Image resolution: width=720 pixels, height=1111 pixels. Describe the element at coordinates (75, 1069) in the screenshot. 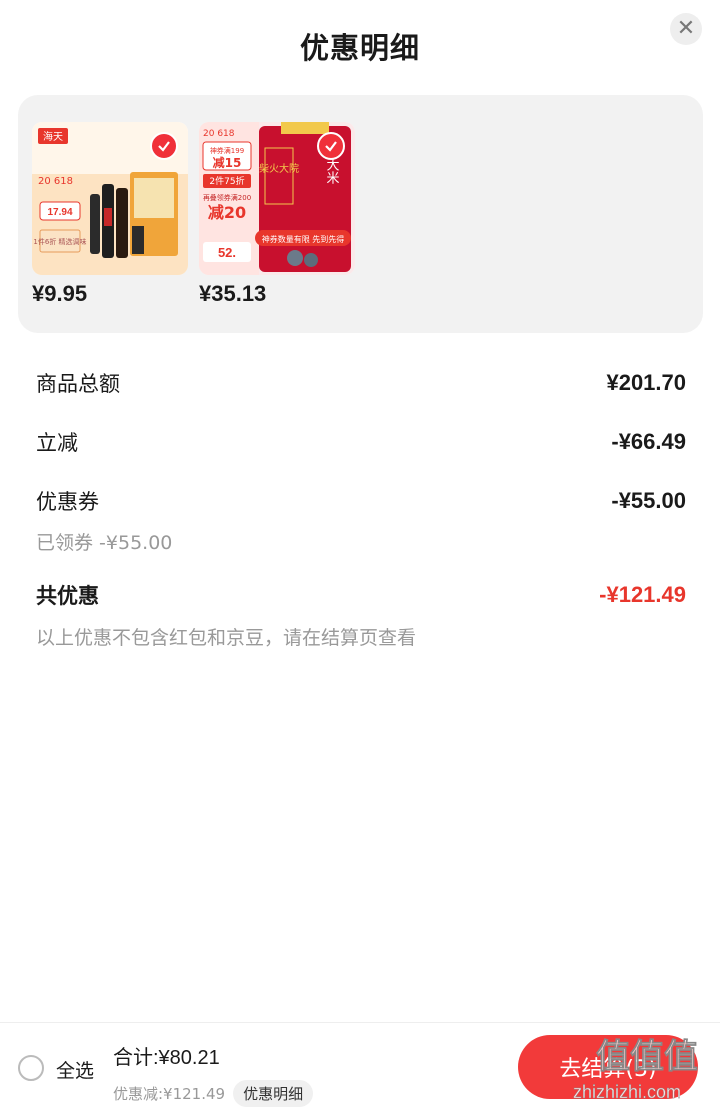

I see `select-all-label: 全选` at that location.